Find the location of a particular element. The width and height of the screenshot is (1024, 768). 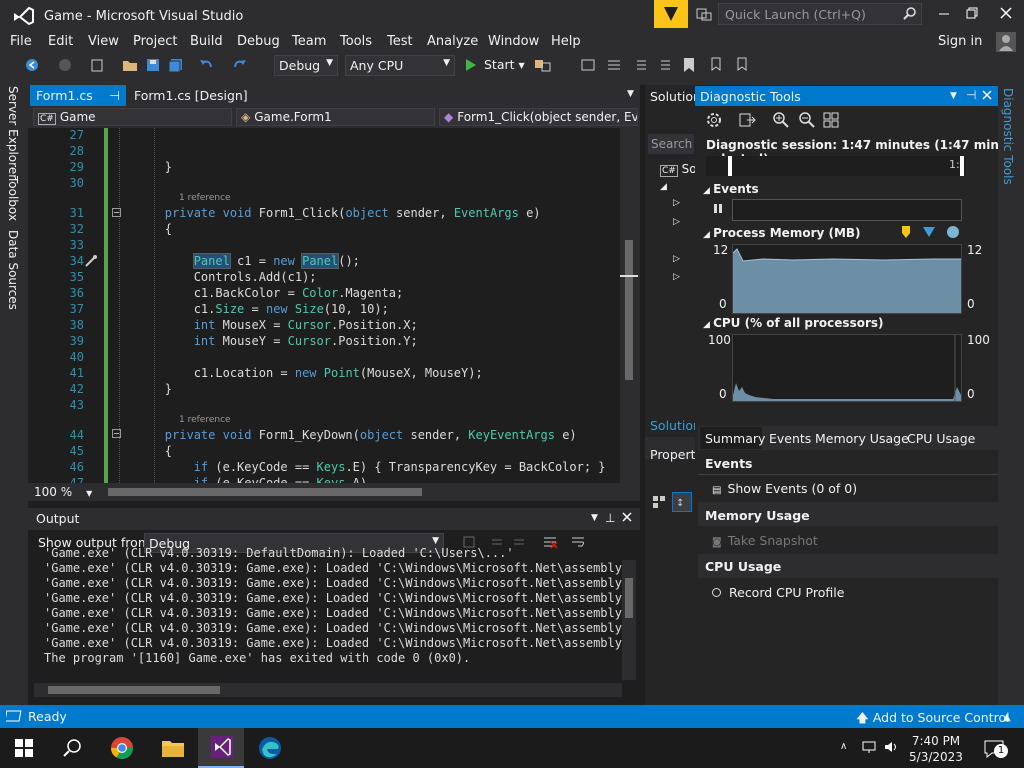

horizontal-scrollbar-thumb is located at coordinates (265, 492).